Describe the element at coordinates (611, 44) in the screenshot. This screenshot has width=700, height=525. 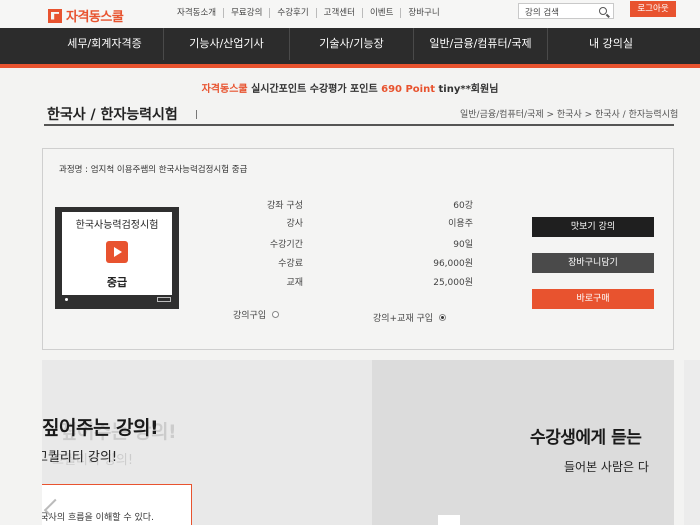
I see `main-nav-item-my-classroom: 내 강의실` at that location.